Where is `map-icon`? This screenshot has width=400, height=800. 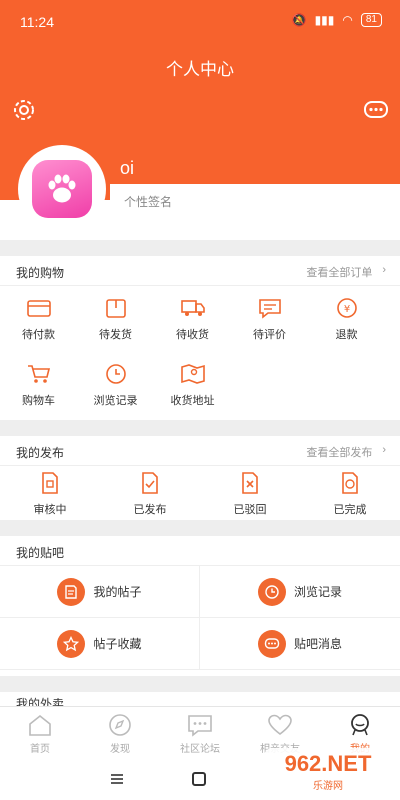
map-icon is located at coordinates (192, 374).